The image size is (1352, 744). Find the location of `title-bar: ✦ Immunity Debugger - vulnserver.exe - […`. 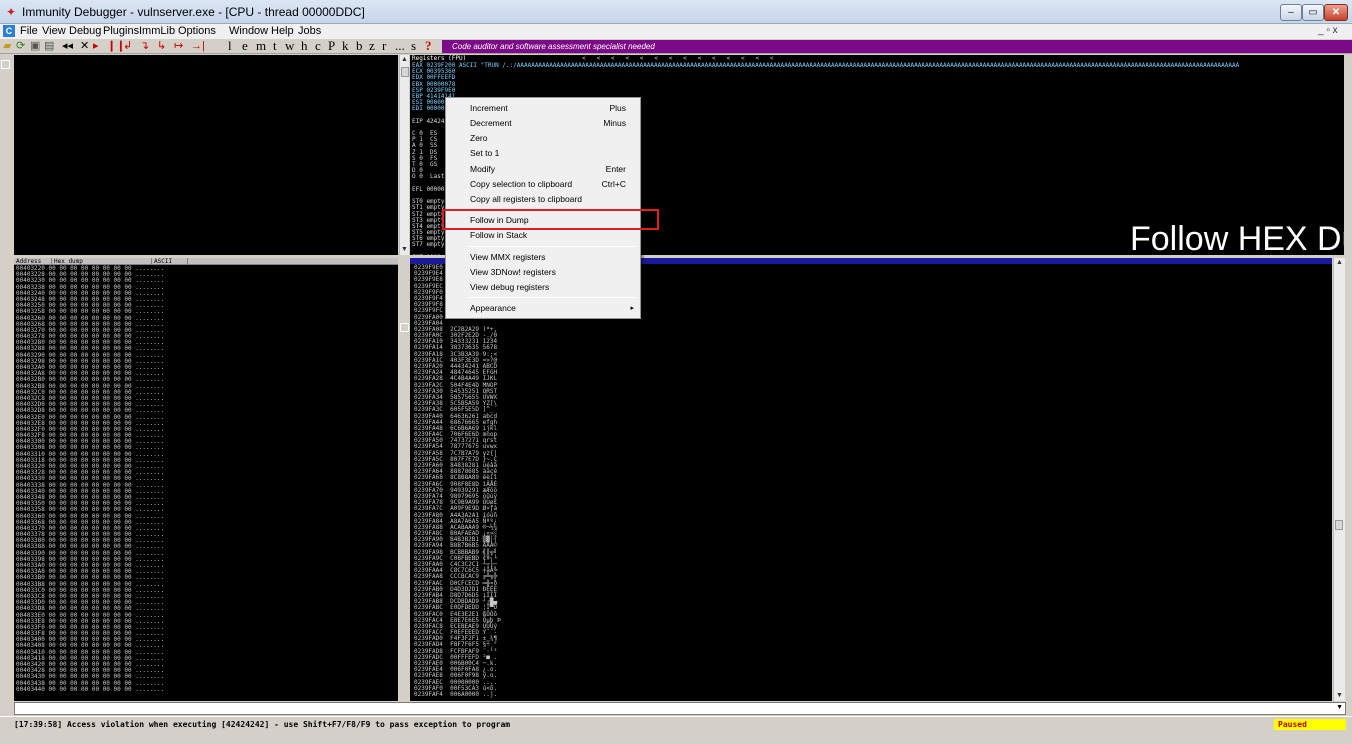

title-bar: ✦ Immunity Debugger - vulnserver.exe - [… is located at coordinates (676, 12).